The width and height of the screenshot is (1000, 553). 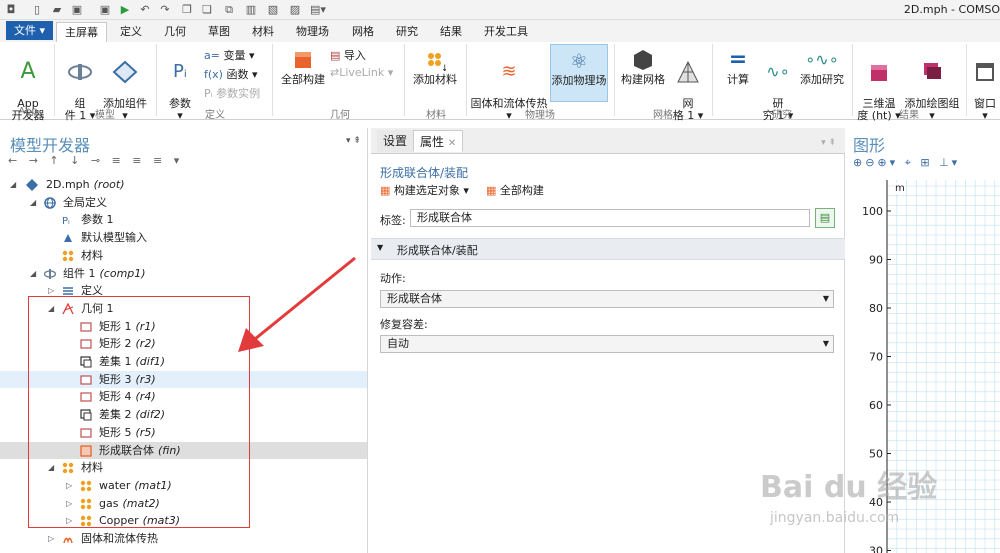 I want to click on tree-item-label: 全局定义, so click(x=85, y=203).